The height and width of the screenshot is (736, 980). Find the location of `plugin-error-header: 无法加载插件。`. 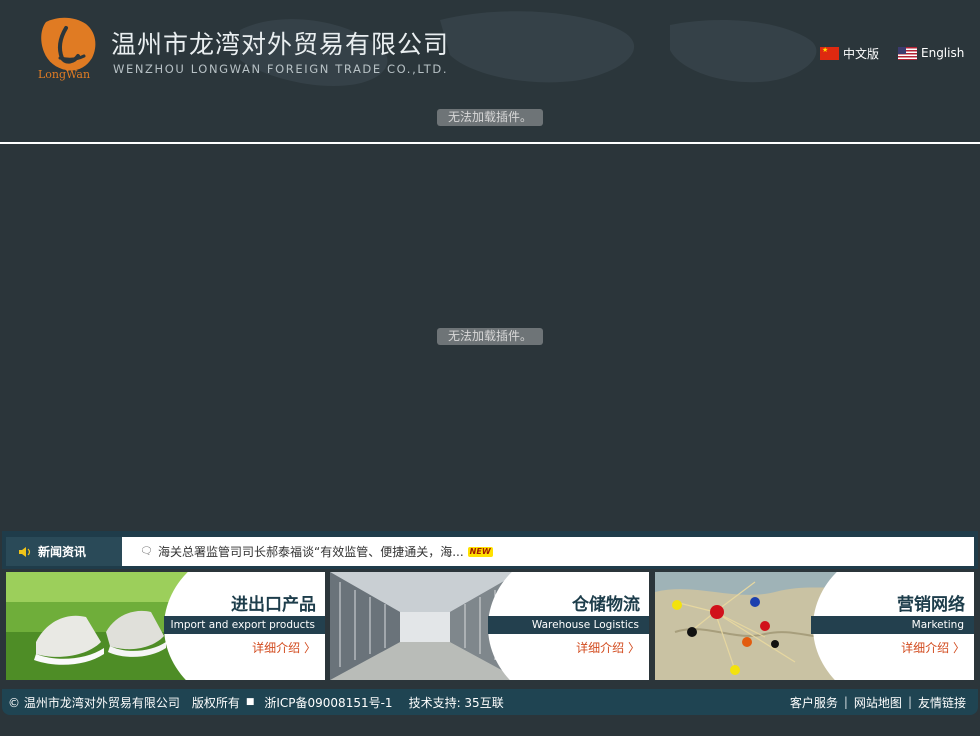

plugin-error-header: 无法加载插件。 is located at coordinates (490, 117).